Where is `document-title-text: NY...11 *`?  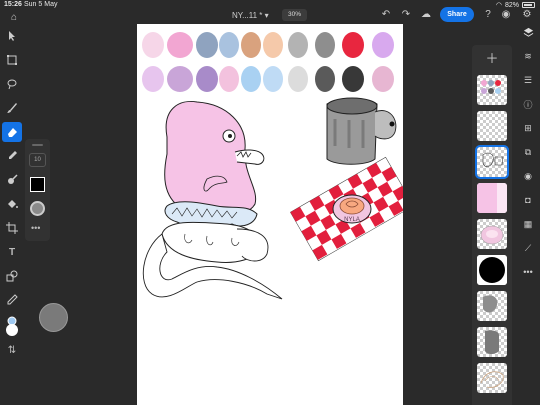 document-title-text: NY...11 * is located at coordinates (247, 15).